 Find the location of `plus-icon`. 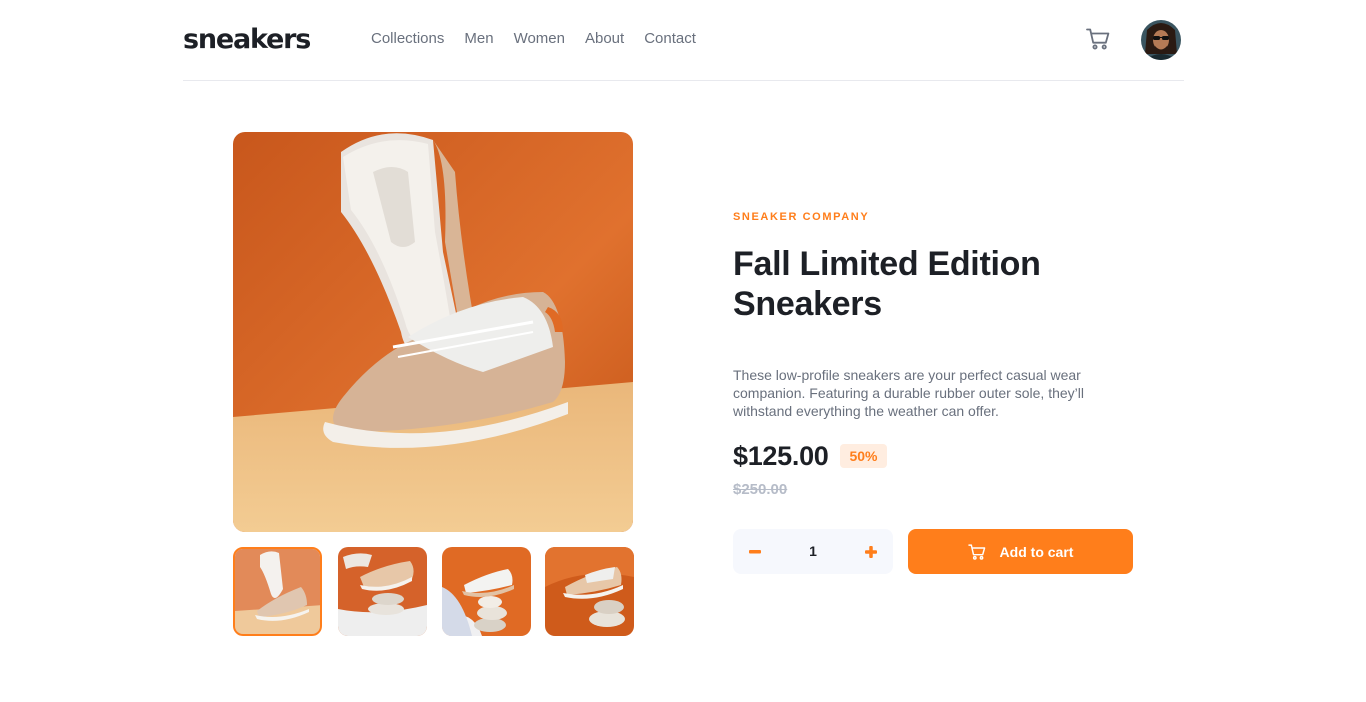

plus-icon is located at coordinates (871, 551).